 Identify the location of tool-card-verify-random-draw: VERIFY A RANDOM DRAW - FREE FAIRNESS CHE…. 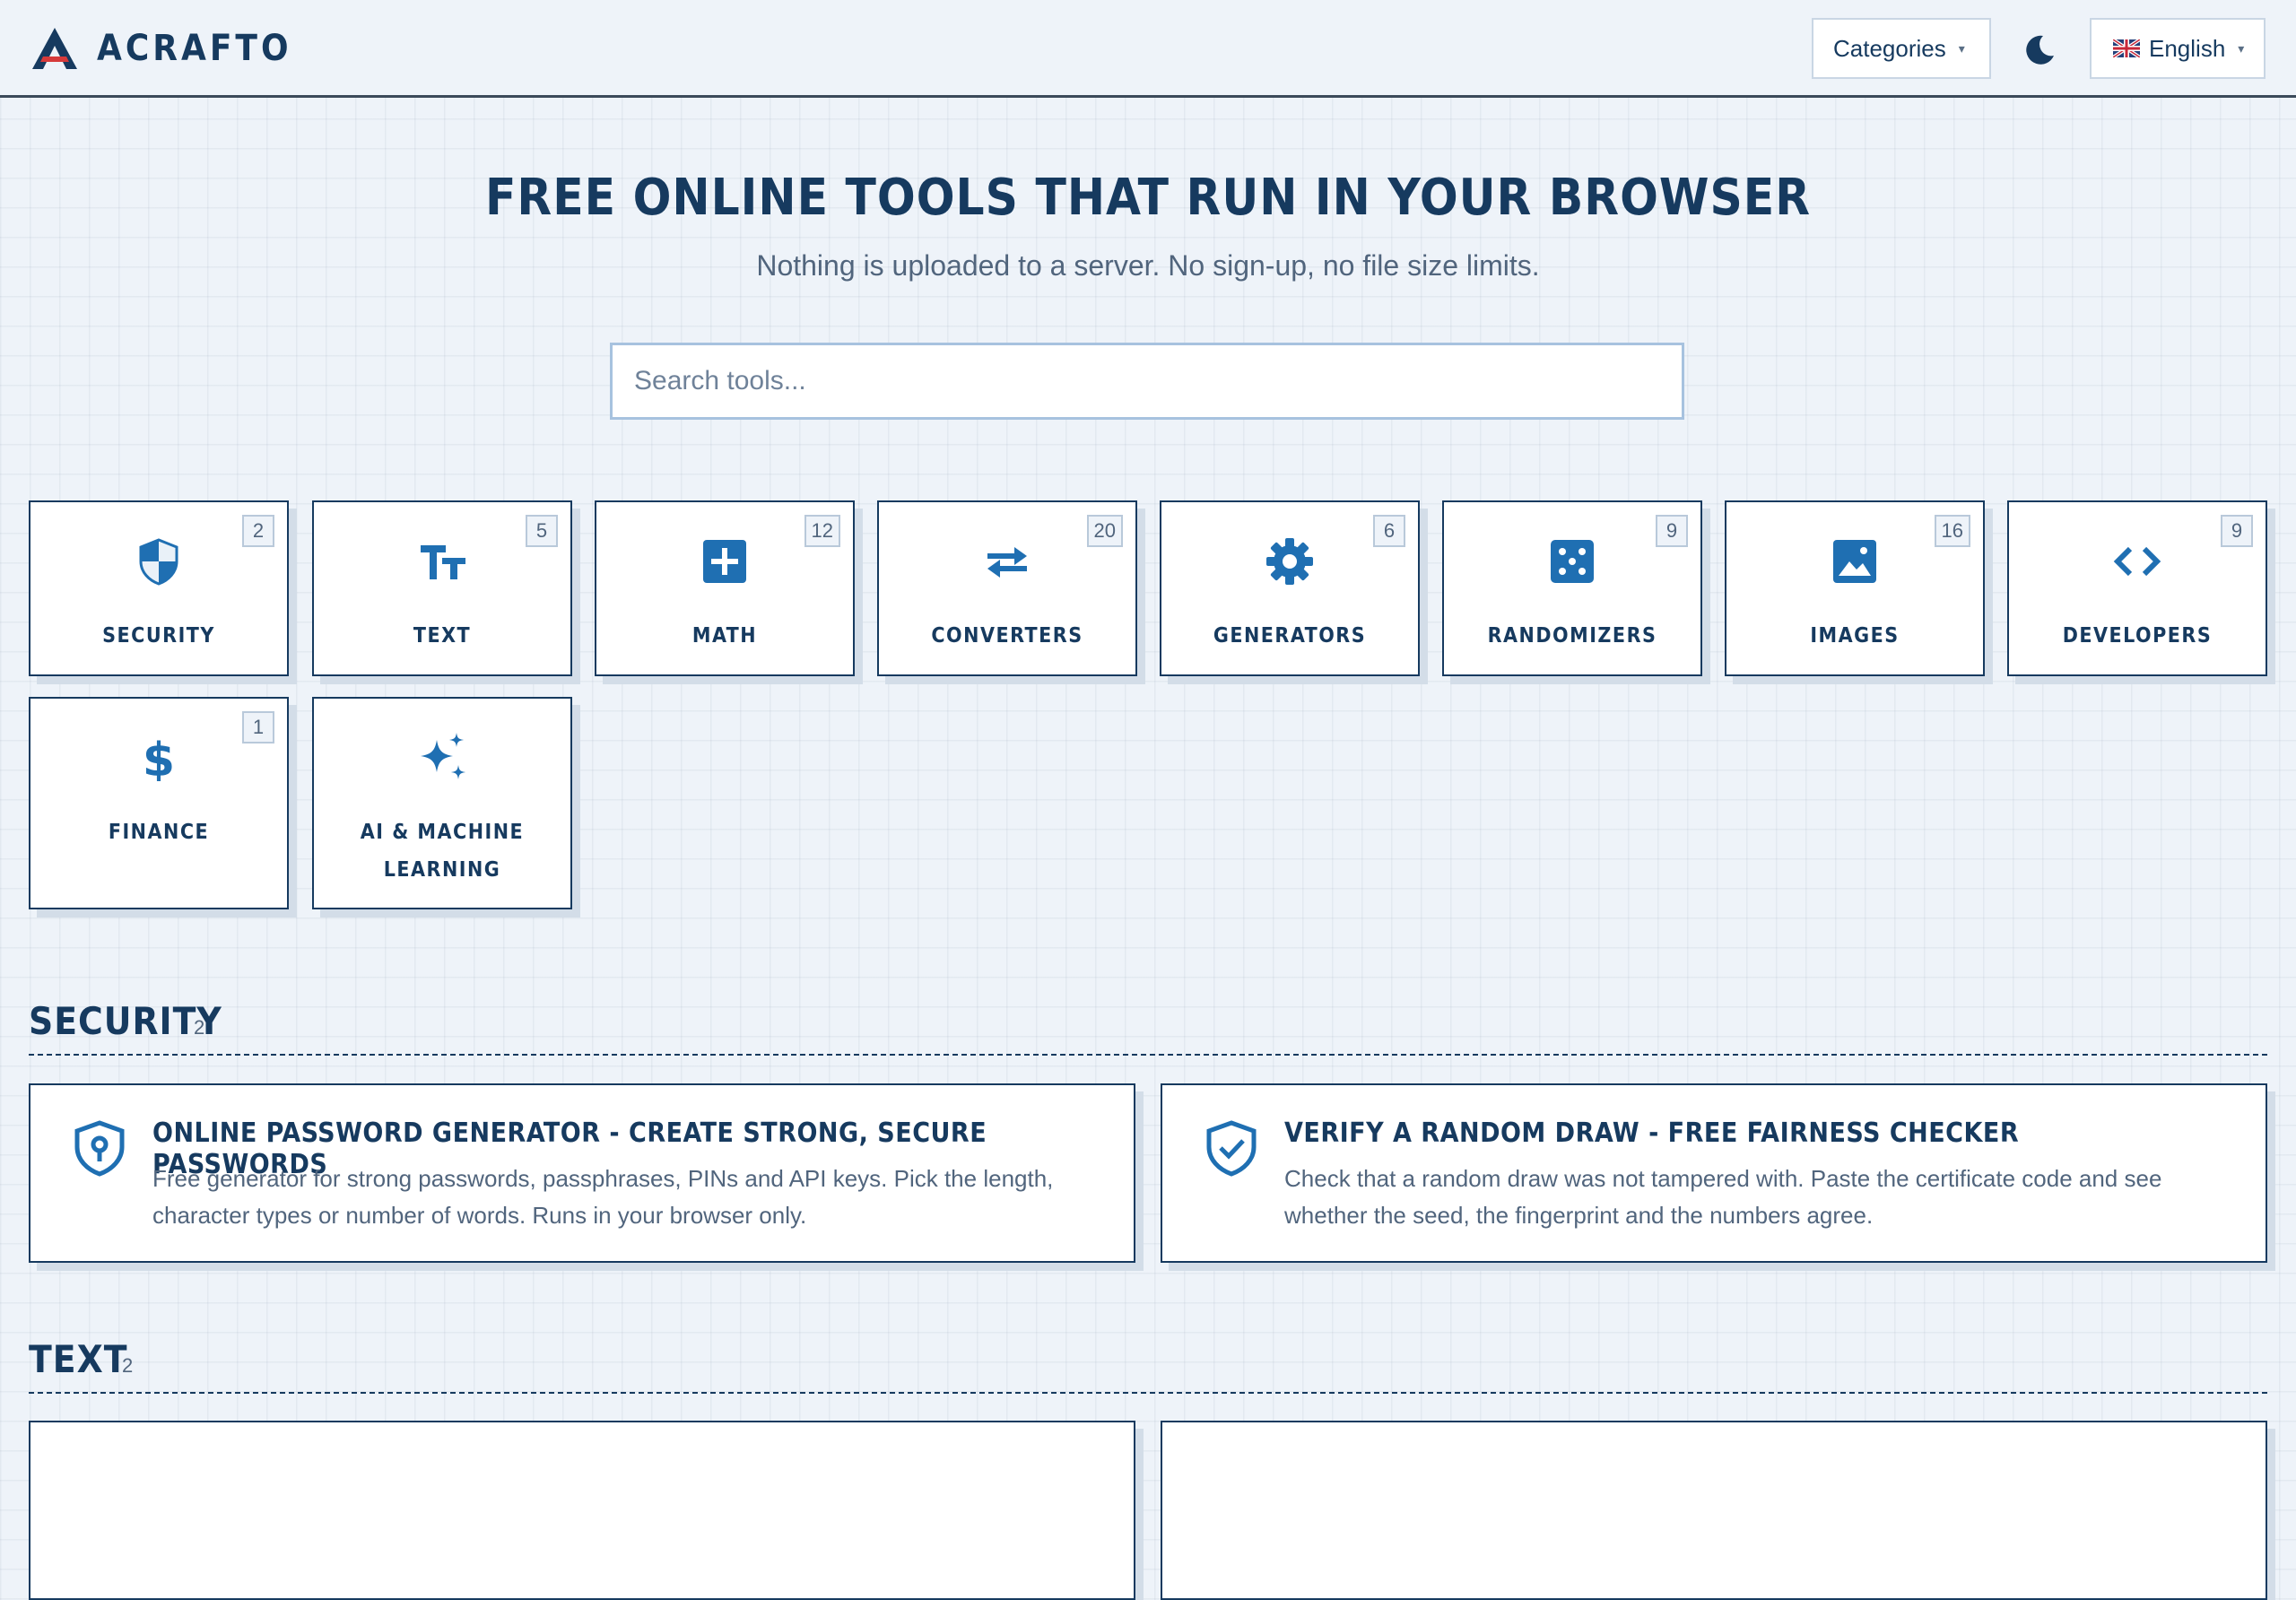
(1714, 1173).